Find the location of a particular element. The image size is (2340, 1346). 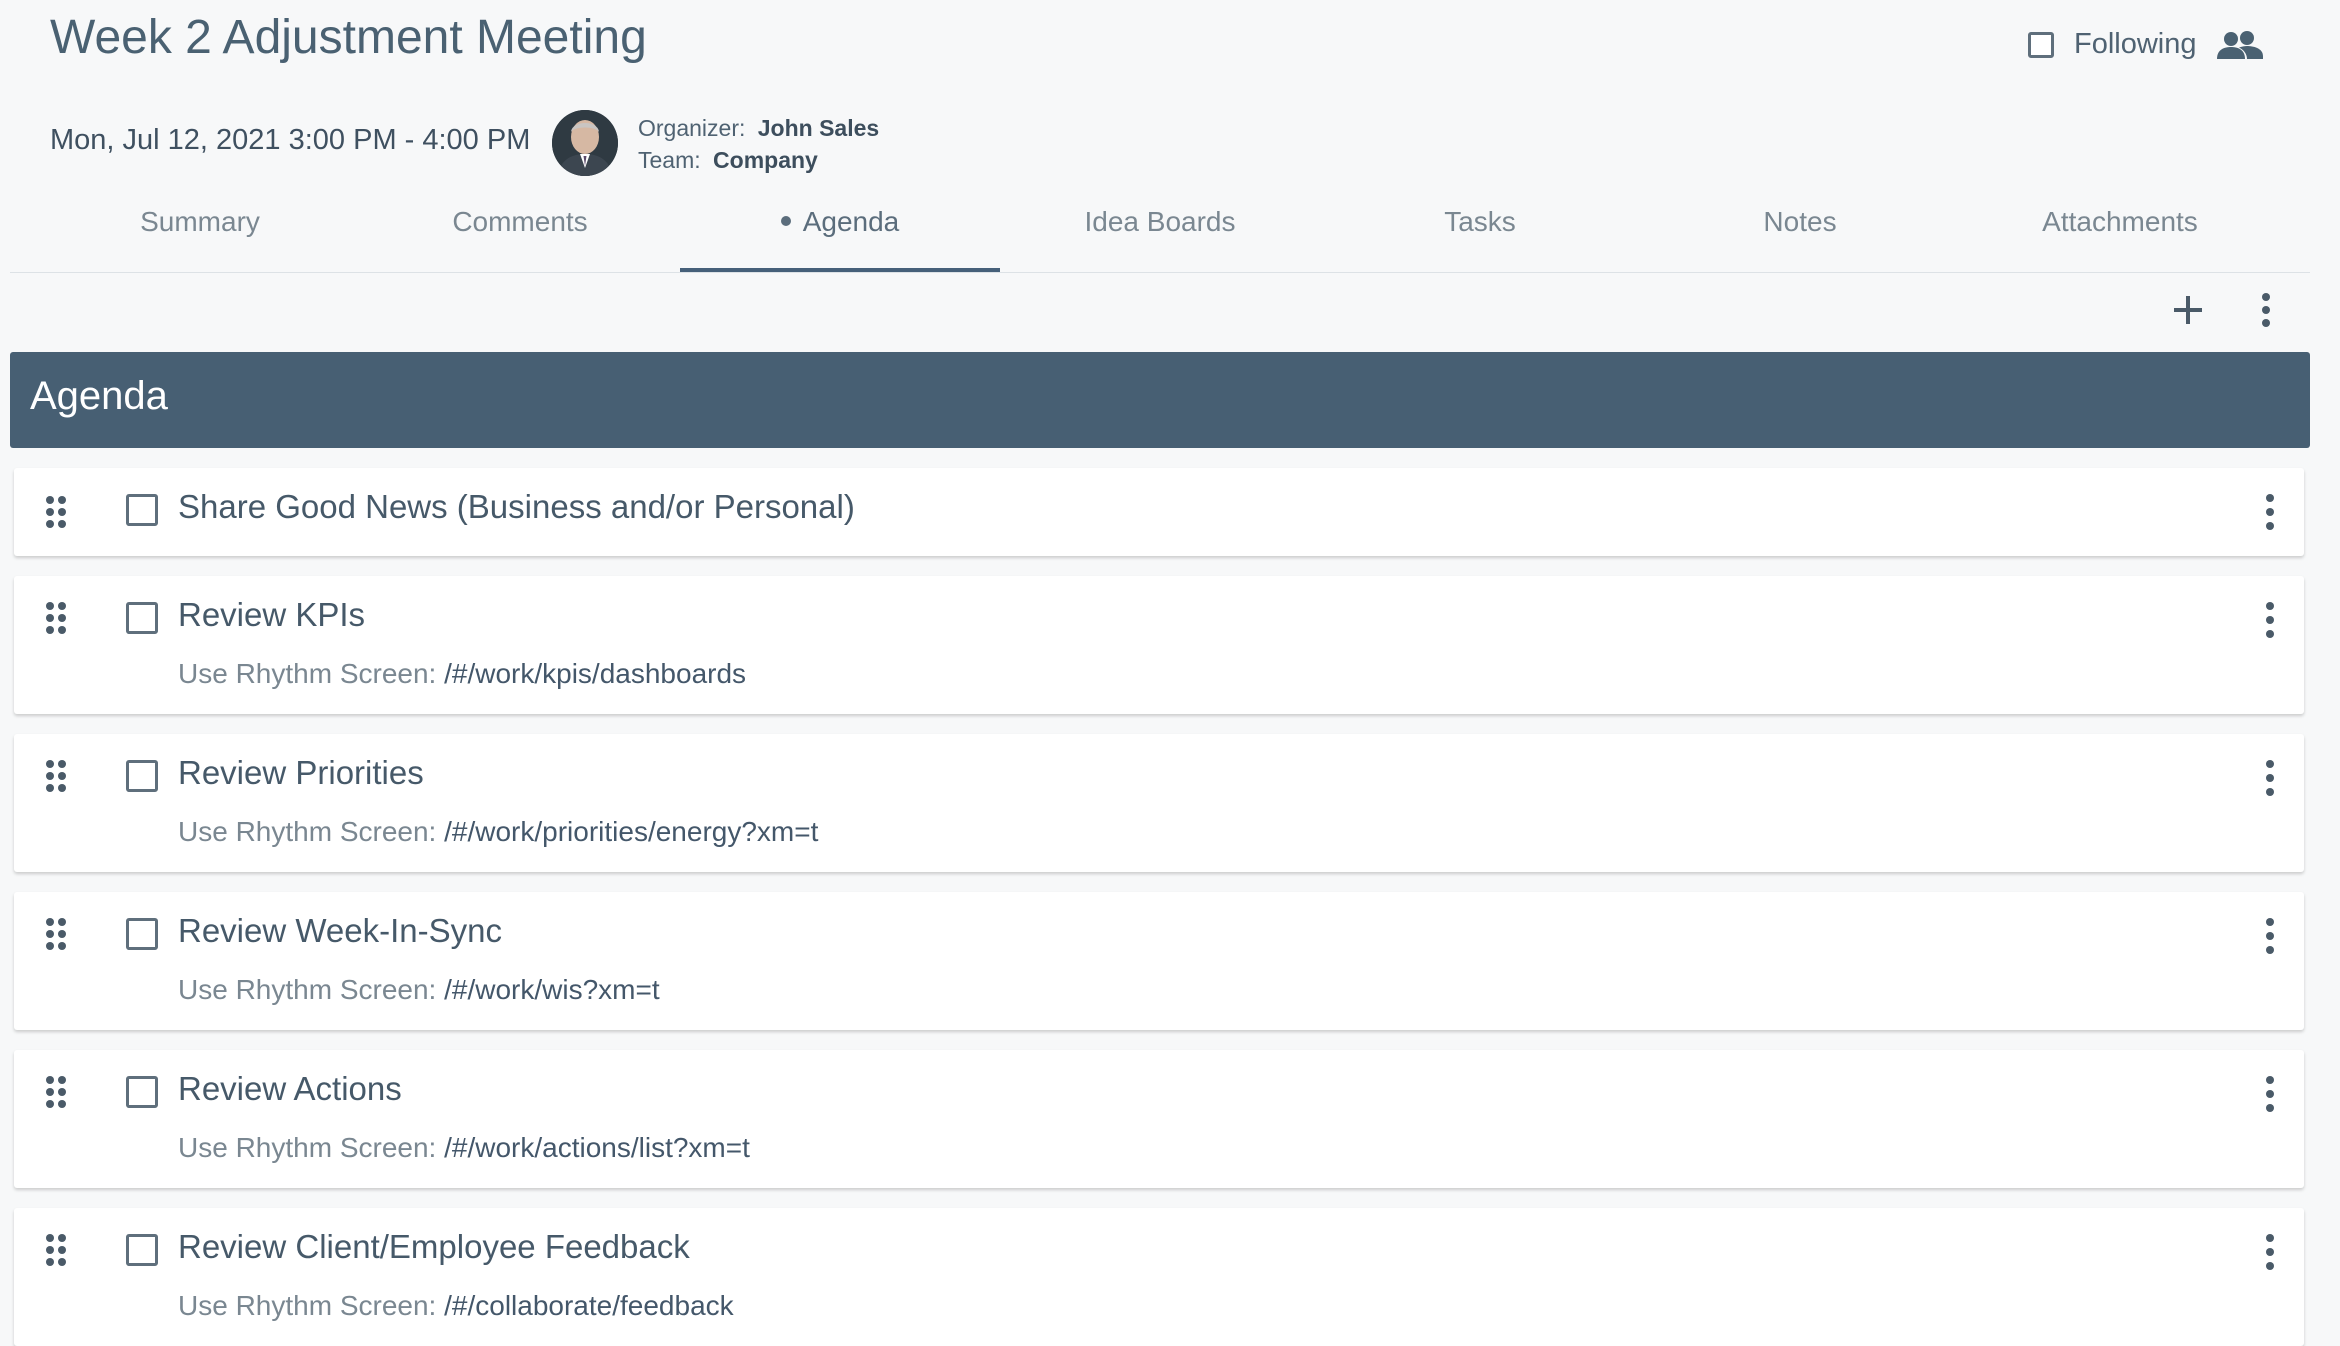

tab-agenda: Agenda is located at coordinates (840, 234).